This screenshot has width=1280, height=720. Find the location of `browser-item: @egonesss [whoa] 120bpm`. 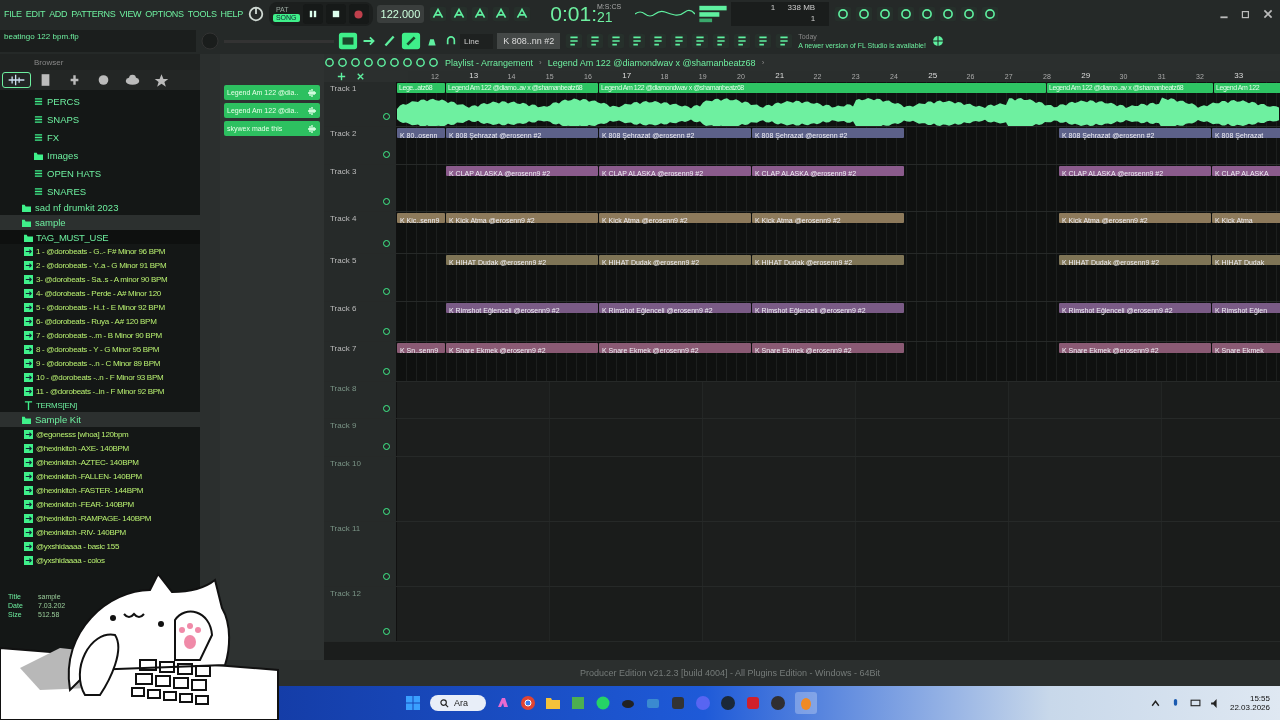

browser-item: @egonesss [whoa] 120bpm is located at coordinates (100, 434).